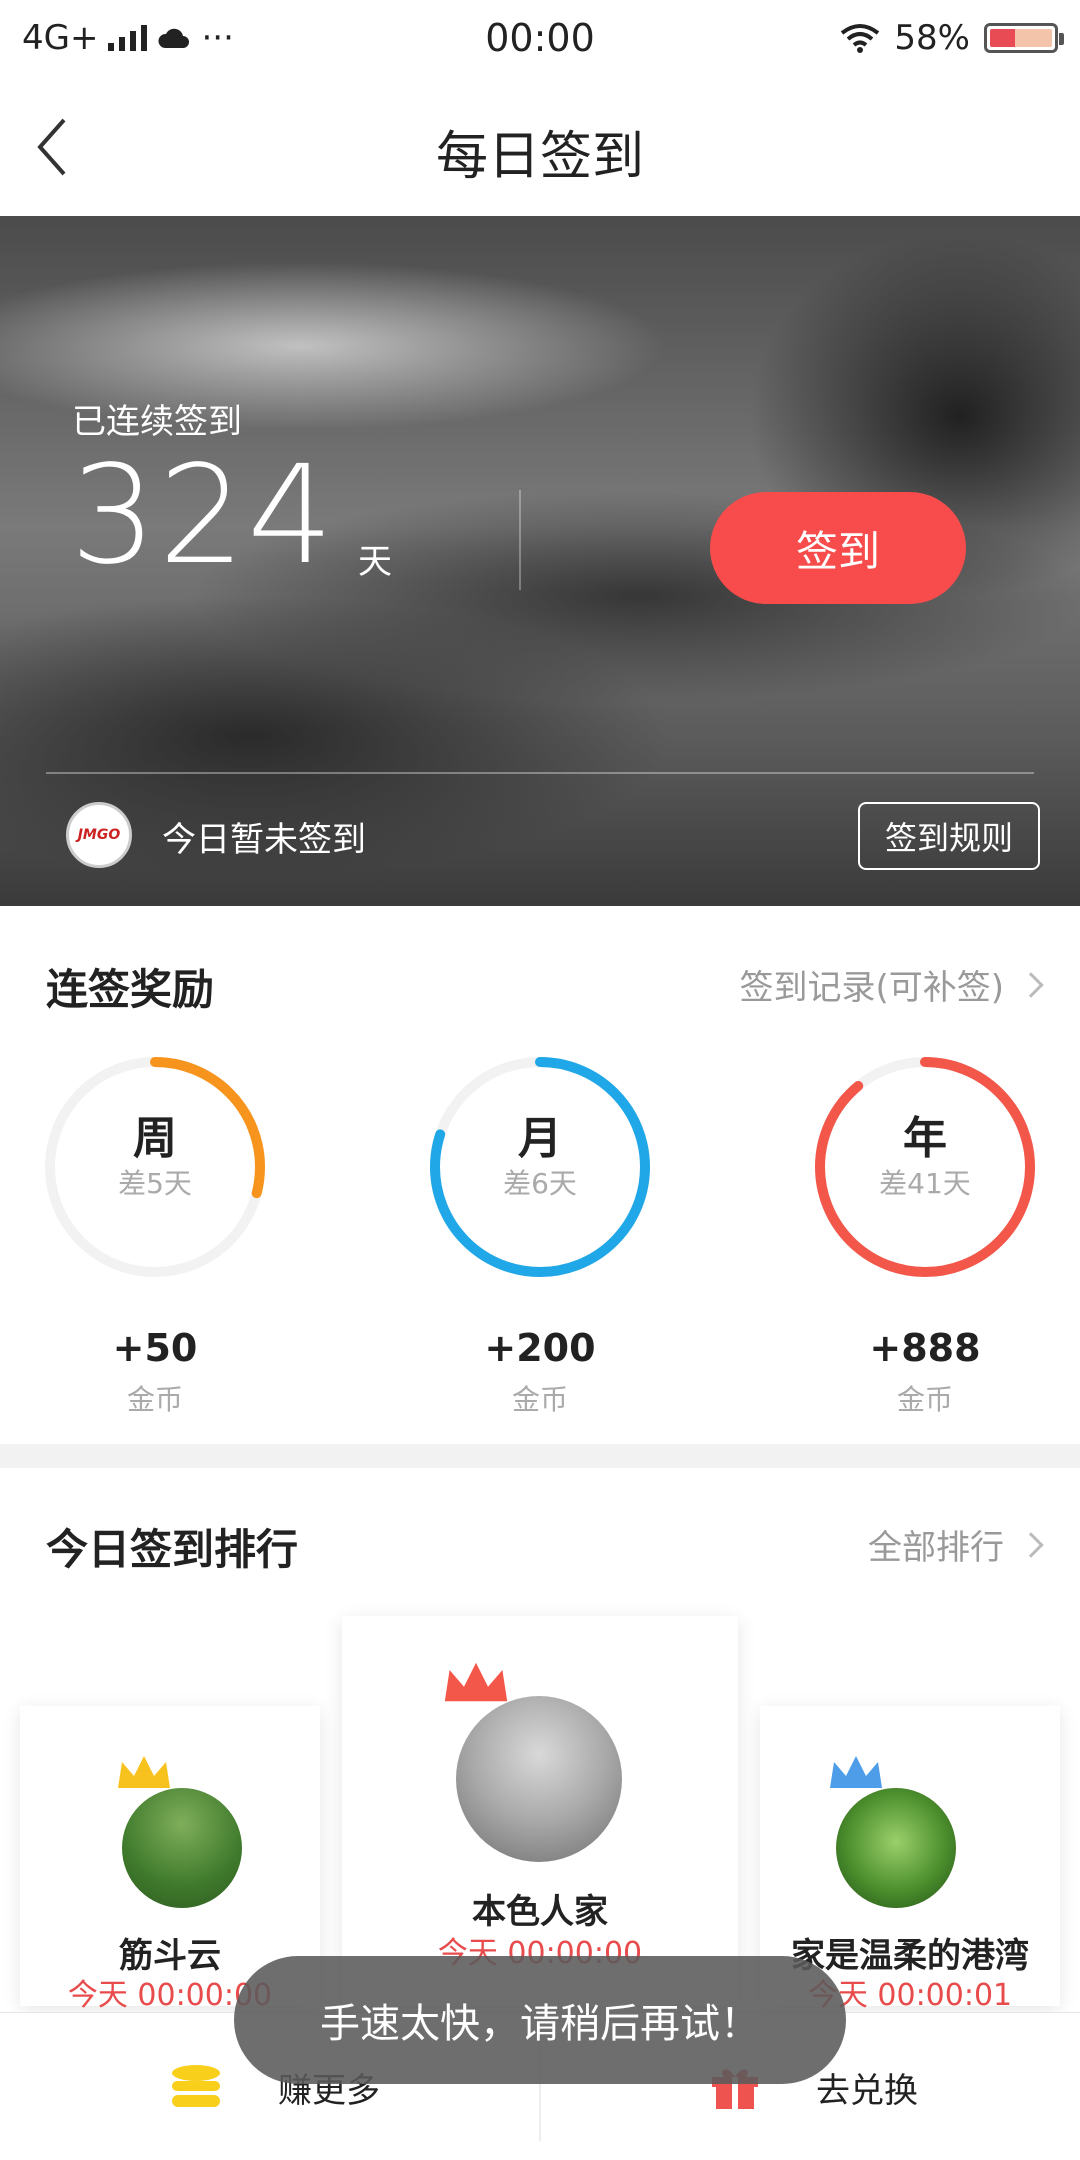 The height and width of the screenshot is (2160, 1080). I want to click on all-ranking-label: 全部排行, so click(936, 1548).